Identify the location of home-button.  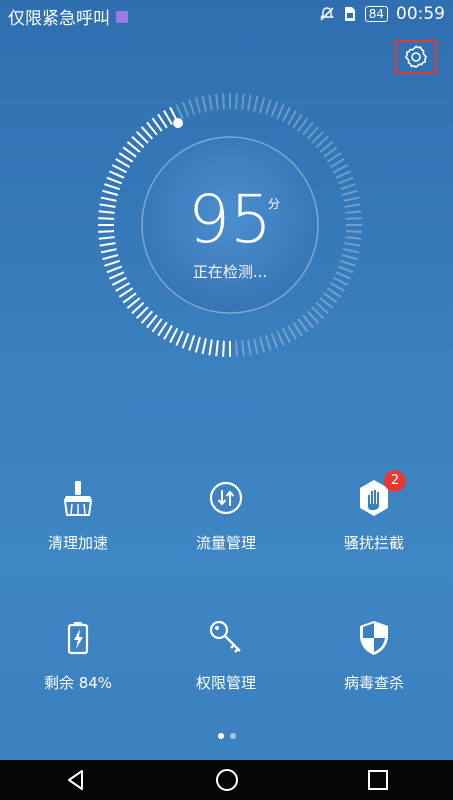
(227, 780).